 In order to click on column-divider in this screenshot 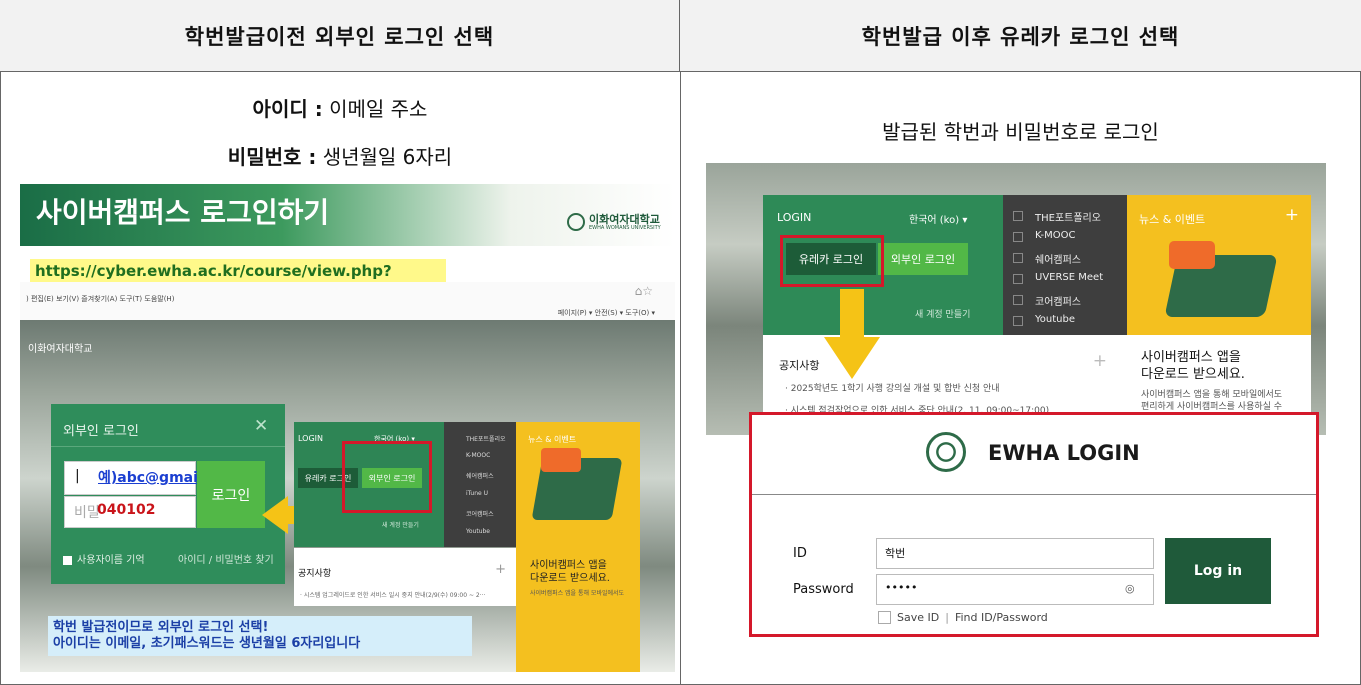, I will do `click(680, 378)`.